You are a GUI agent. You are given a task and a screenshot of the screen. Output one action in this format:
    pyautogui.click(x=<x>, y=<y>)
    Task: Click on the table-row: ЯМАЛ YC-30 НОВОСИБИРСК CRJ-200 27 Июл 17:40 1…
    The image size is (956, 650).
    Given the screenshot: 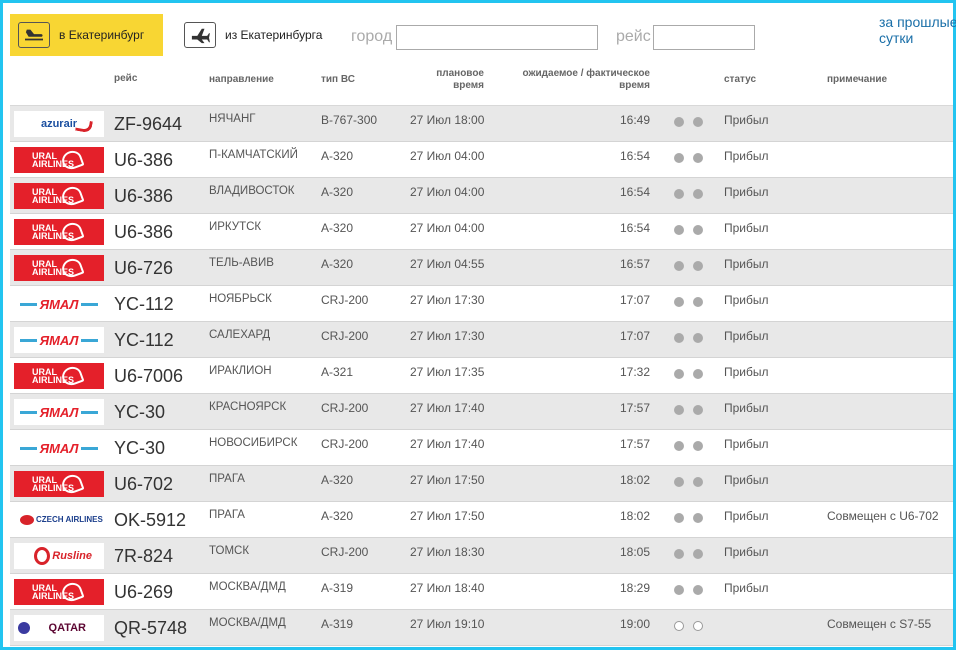 What is the action you would take?
    pyautogui.click(x=481, y=448)
    